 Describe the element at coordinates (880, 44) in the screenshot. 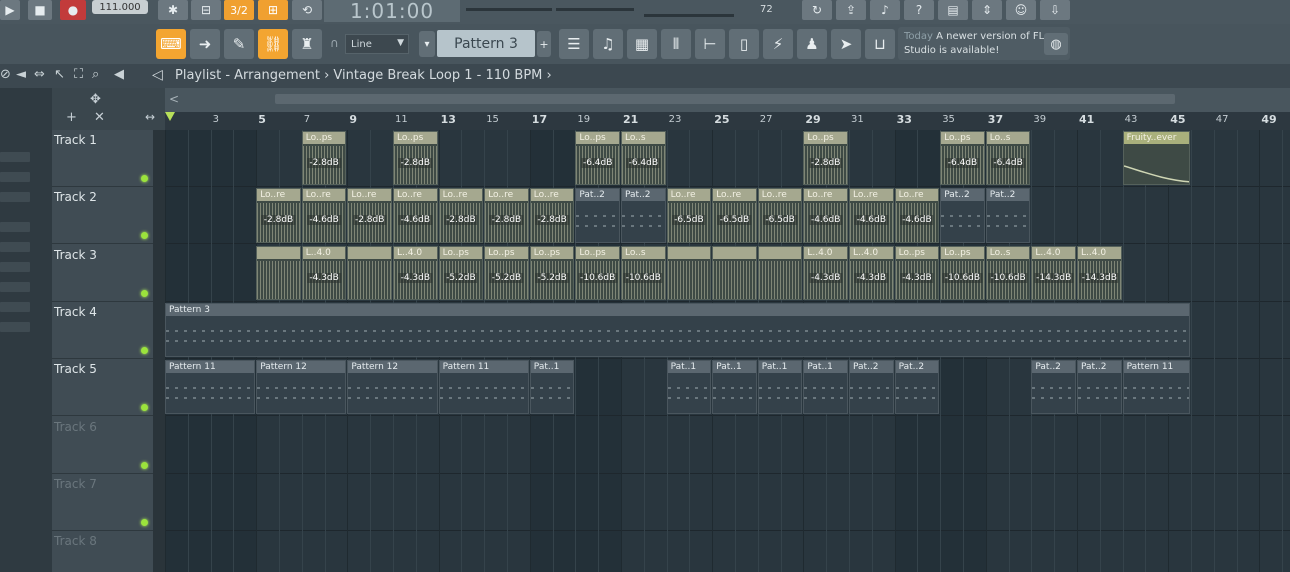

I see `cart-icon: ⊔` at that location.